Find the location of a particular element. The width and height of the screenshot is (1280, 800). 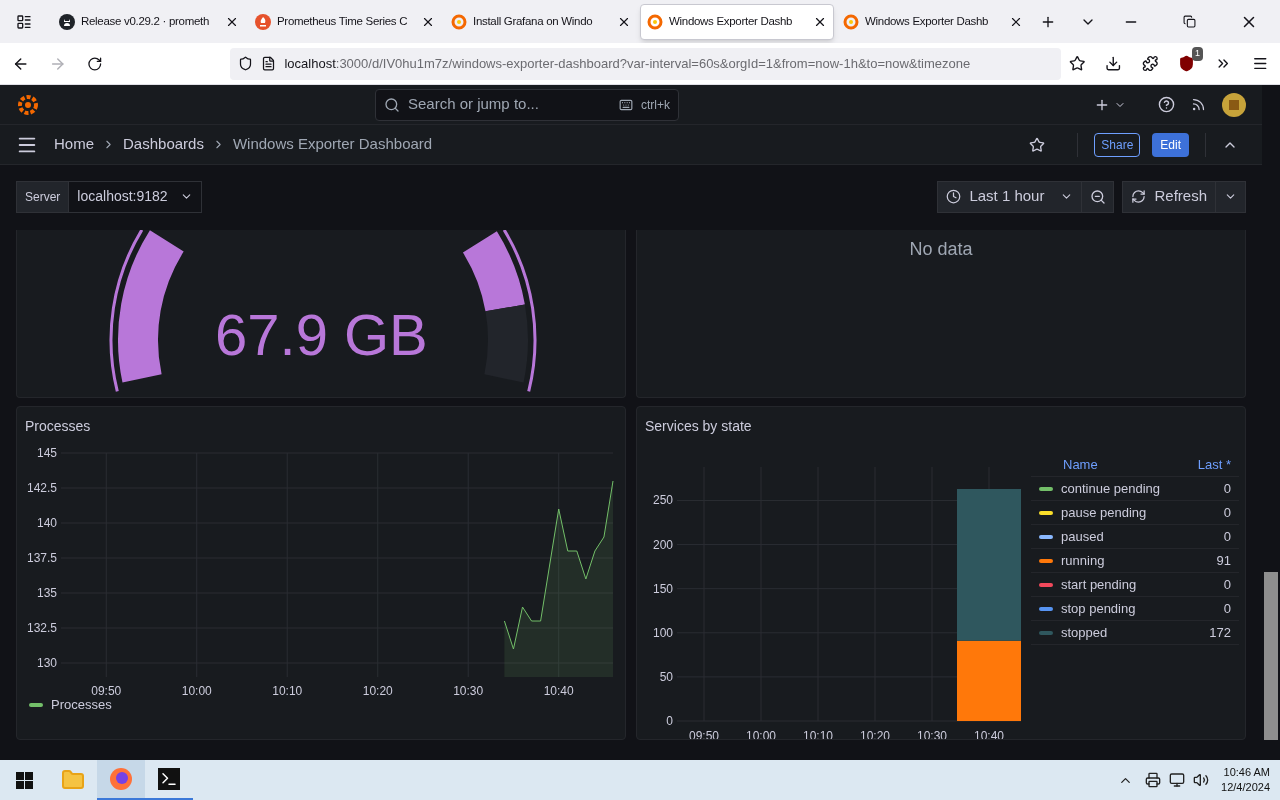

app-menu-icon is located at coordinates (1260, 63).